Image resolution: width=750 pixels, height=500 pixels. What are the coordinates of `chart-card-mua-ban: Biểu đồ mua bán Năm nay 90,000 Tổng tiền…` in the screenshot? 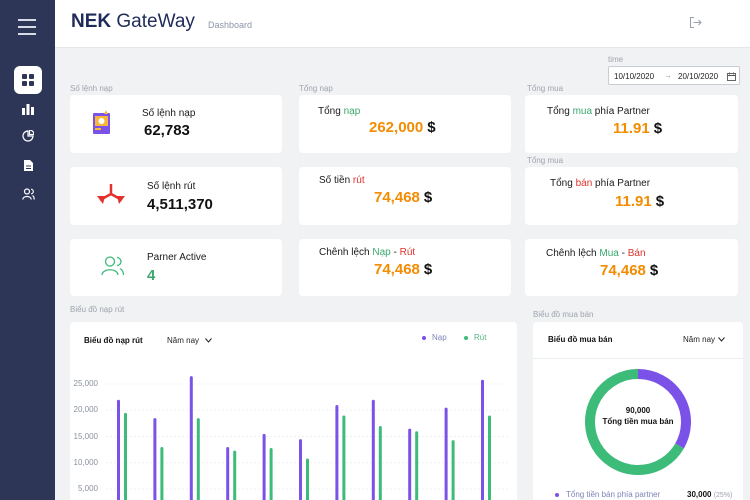 It's located at (638, 411).